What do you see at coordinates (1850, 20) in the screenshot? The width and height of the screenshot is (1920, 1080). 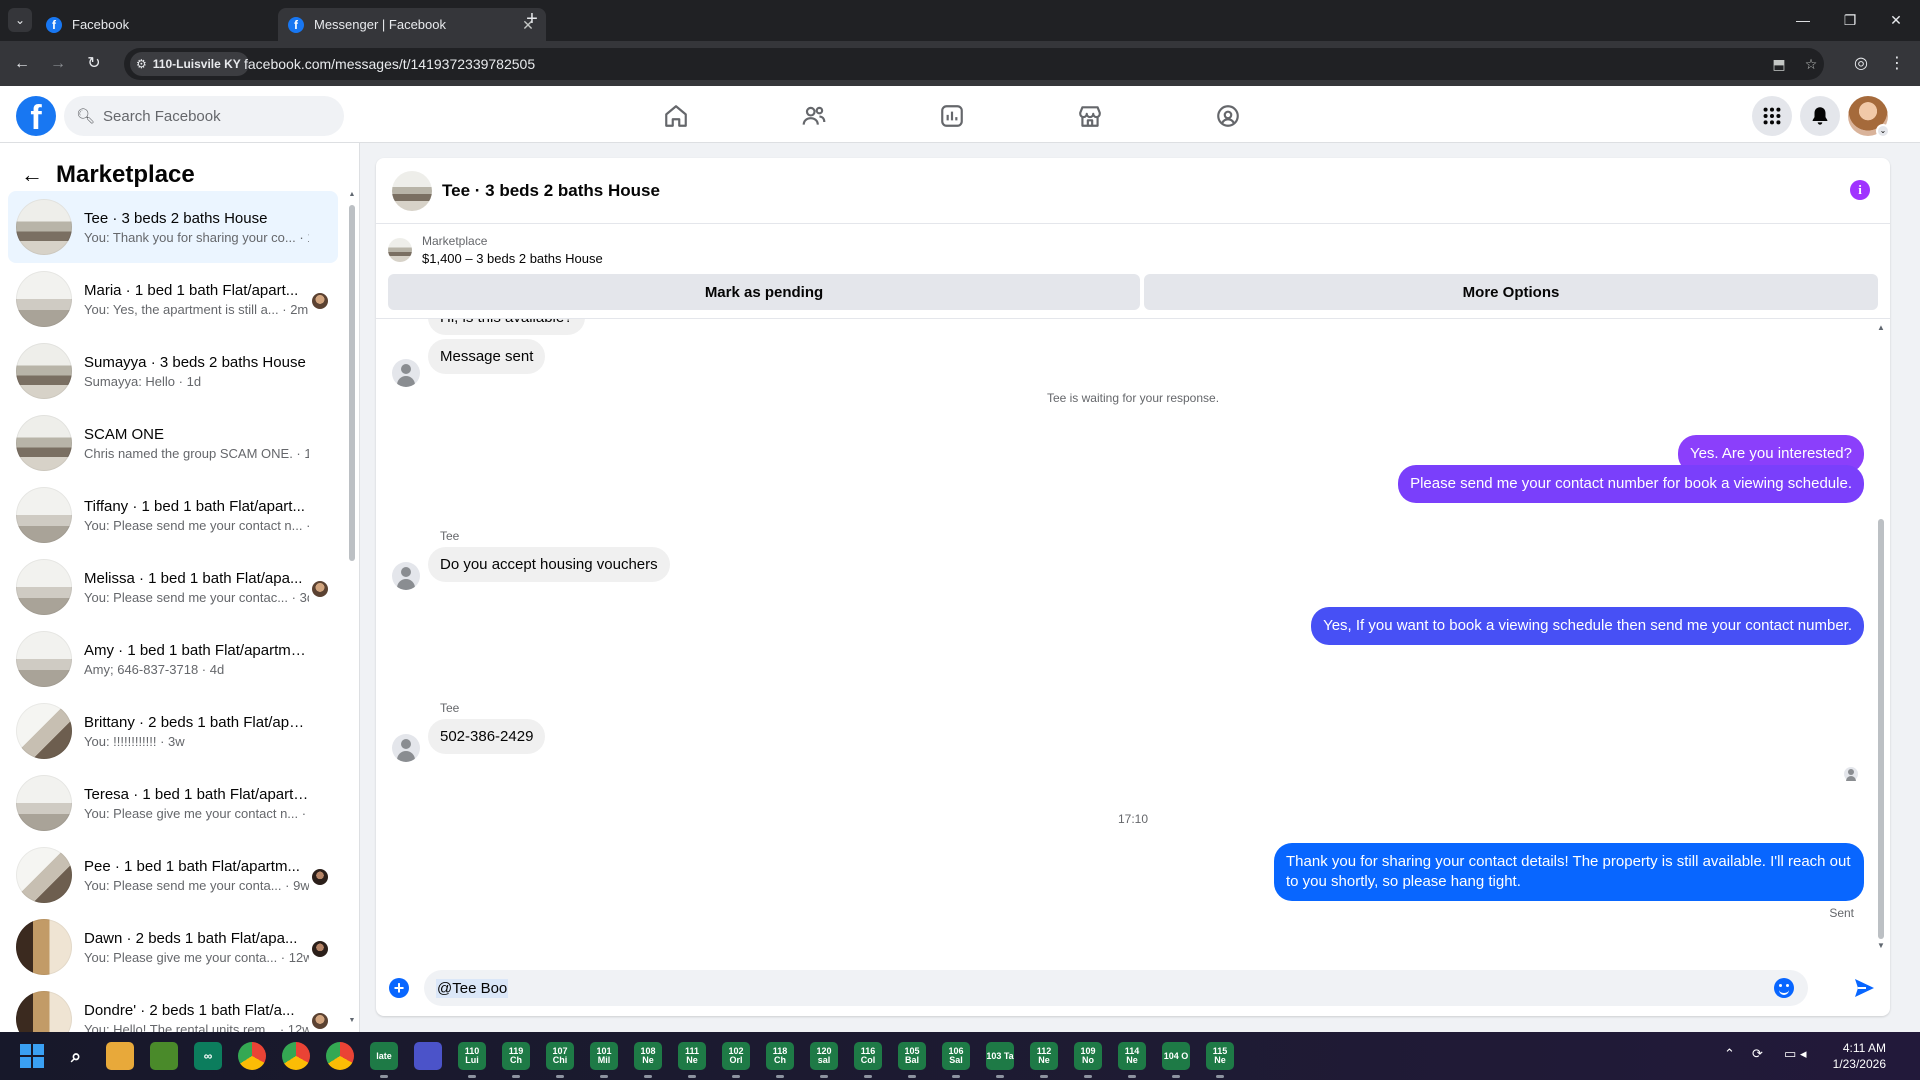 I see `restore-window-icon: ❐` at bounding box center [1850, 20].